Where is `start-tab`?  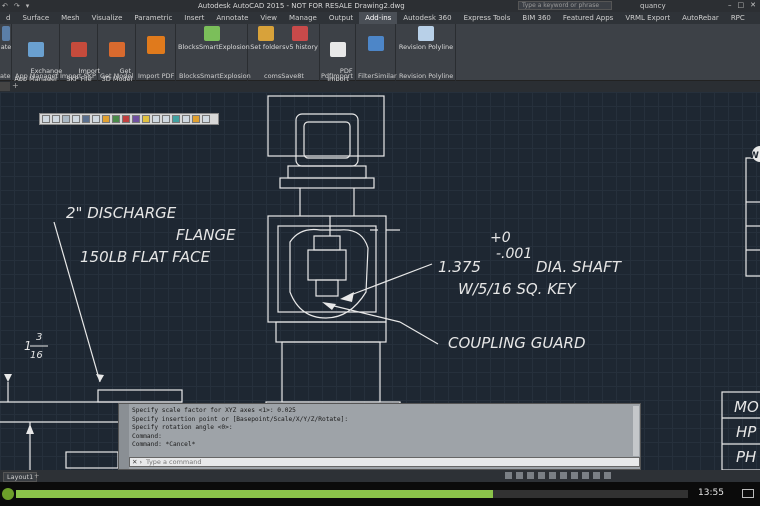
start-tab is located at coordinates (5, 86).